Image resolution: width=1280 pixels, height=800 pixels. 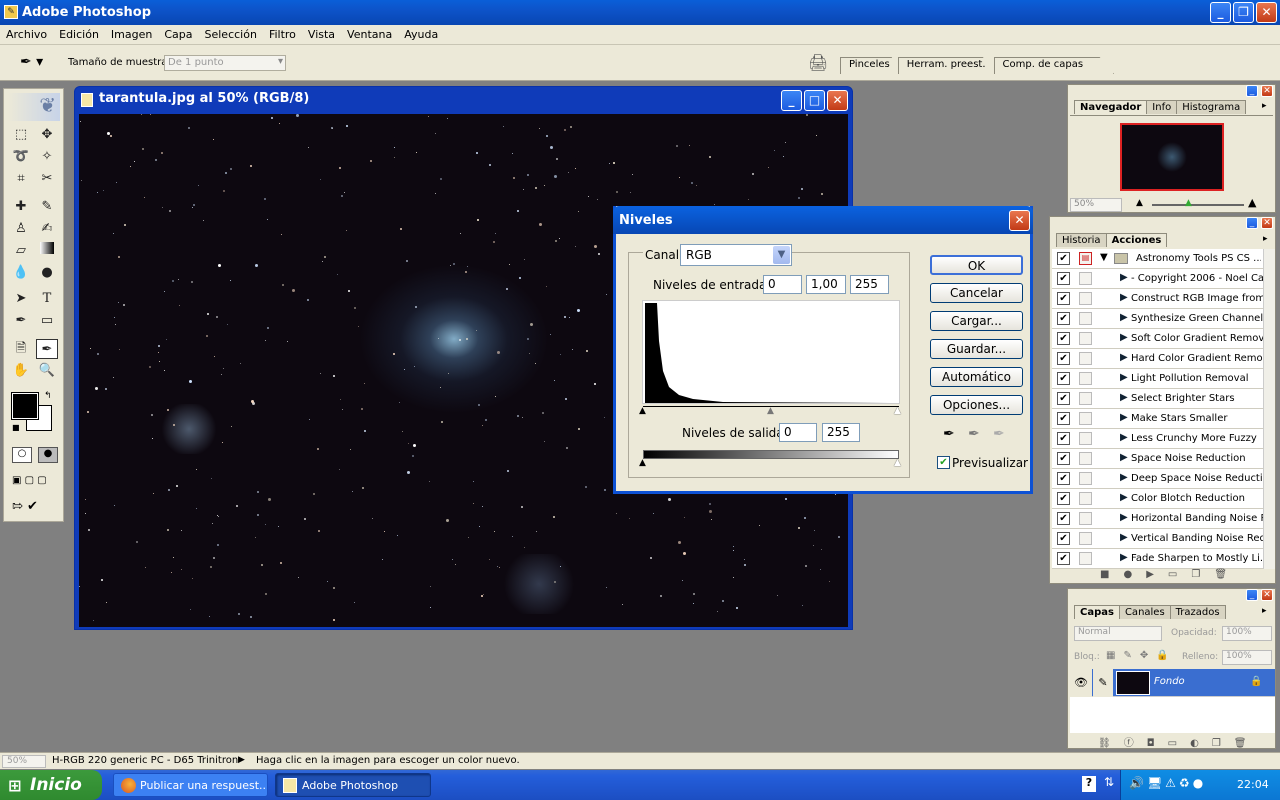 What do you see at coordinates (1267, 223) in the screenshot?
I see `actions-close-button: ✕` at bounding box center [1267, 223].